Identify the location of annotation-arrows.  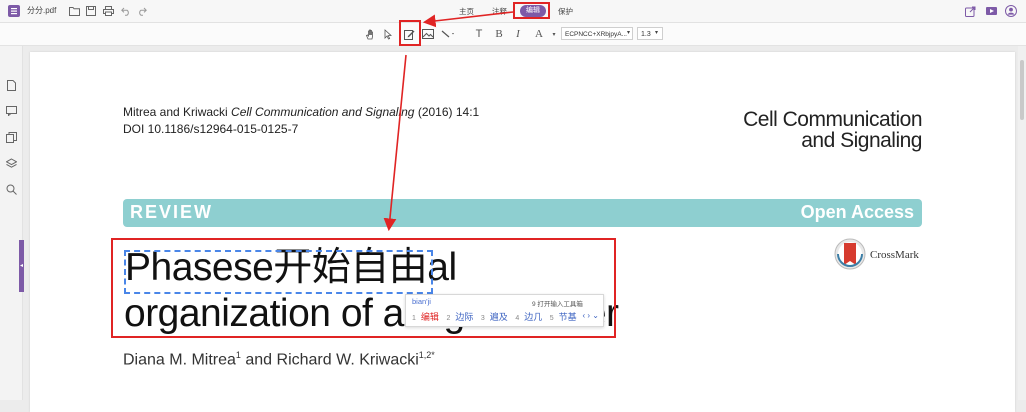
(448, 121).